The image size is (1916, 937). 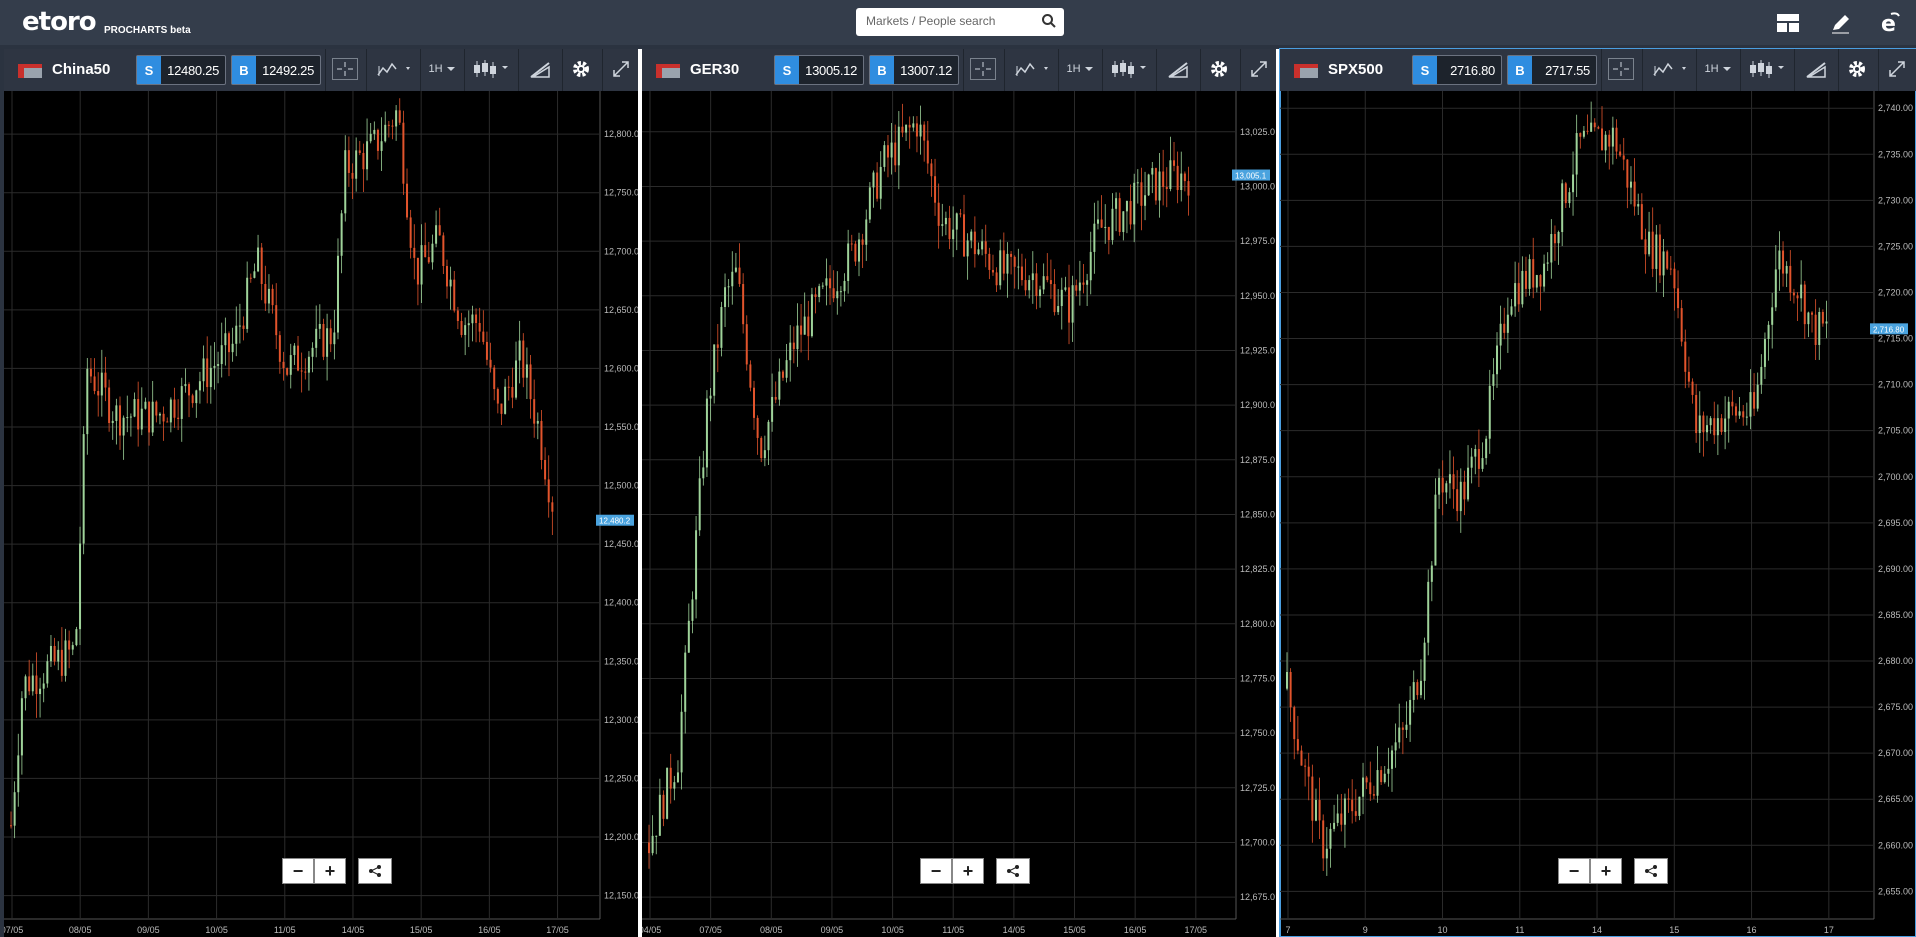 I want to click on y-tick-label: 2,680.00, so click(x=1895, y=661).